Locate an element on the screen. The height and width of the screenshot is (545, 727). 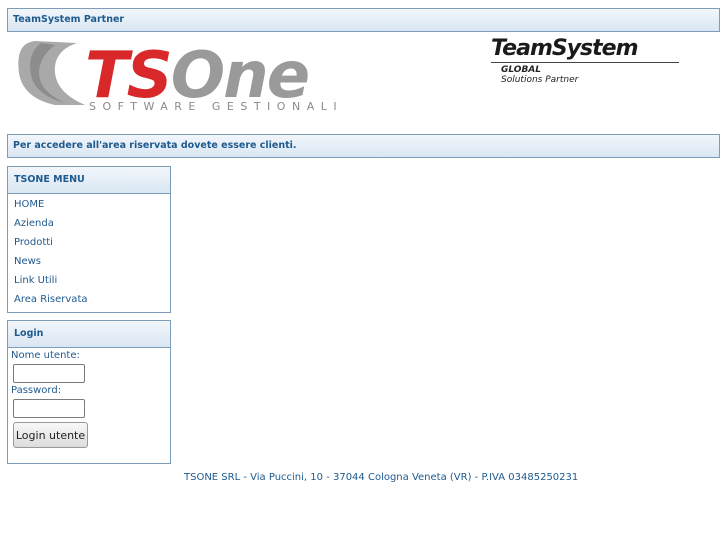
menu-item-prodotti: Prodotti is located at coordinates (33, 242).